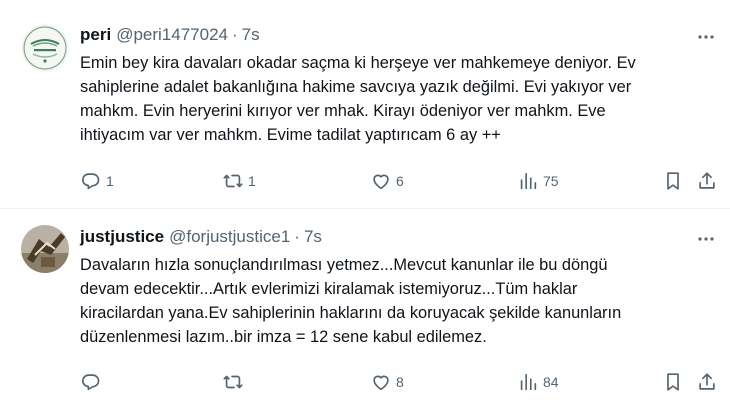 The image size is (730, 420). I want to click on tweet-header: peri @peri1477024 · 7s, so click(170, 35).